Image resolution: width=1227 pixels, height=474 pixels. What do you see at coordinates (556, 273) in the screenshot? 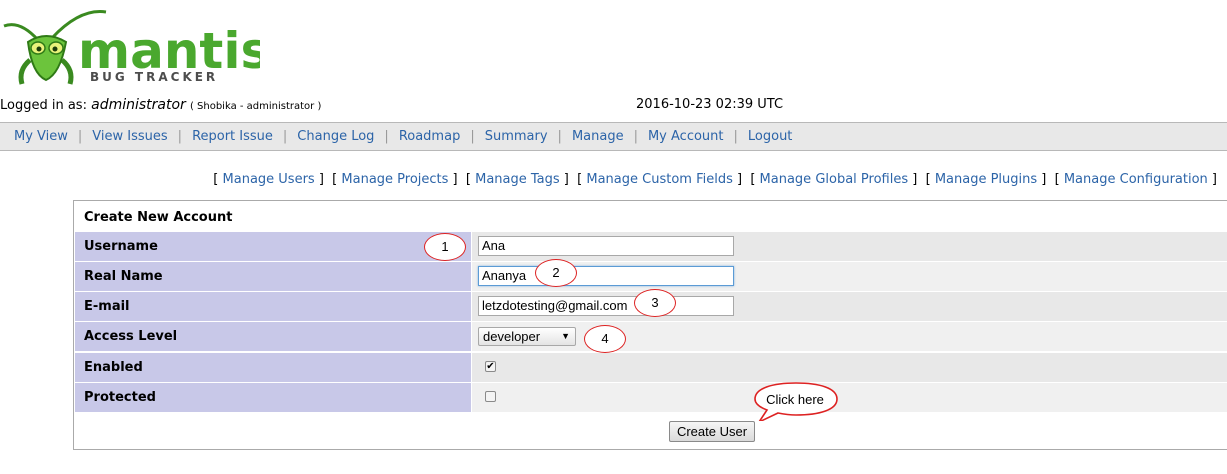
I see `annotation-marker-2: 2` at bounding box center [556, 273].